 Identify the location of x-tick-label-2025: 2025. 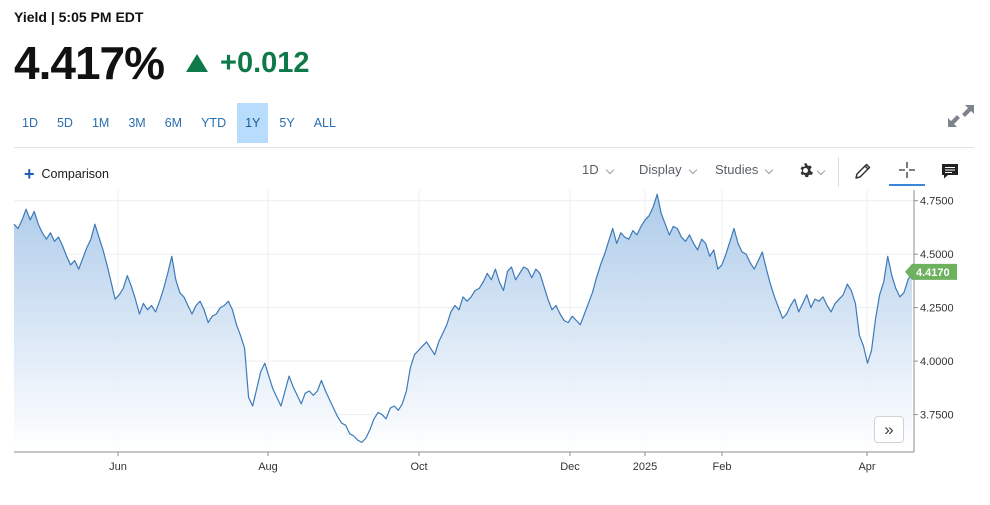
(645, 467).